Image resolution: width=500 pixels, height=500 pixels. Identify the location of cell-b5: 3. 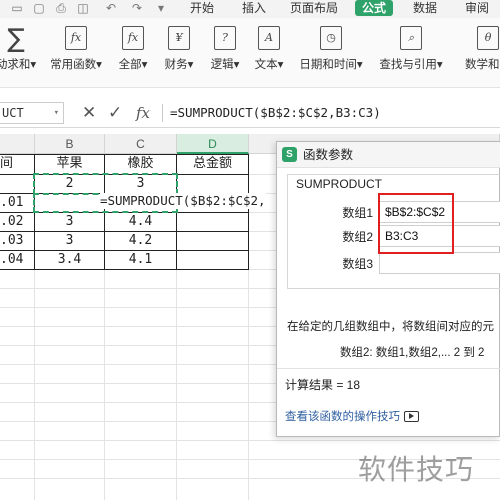
(69, 241).